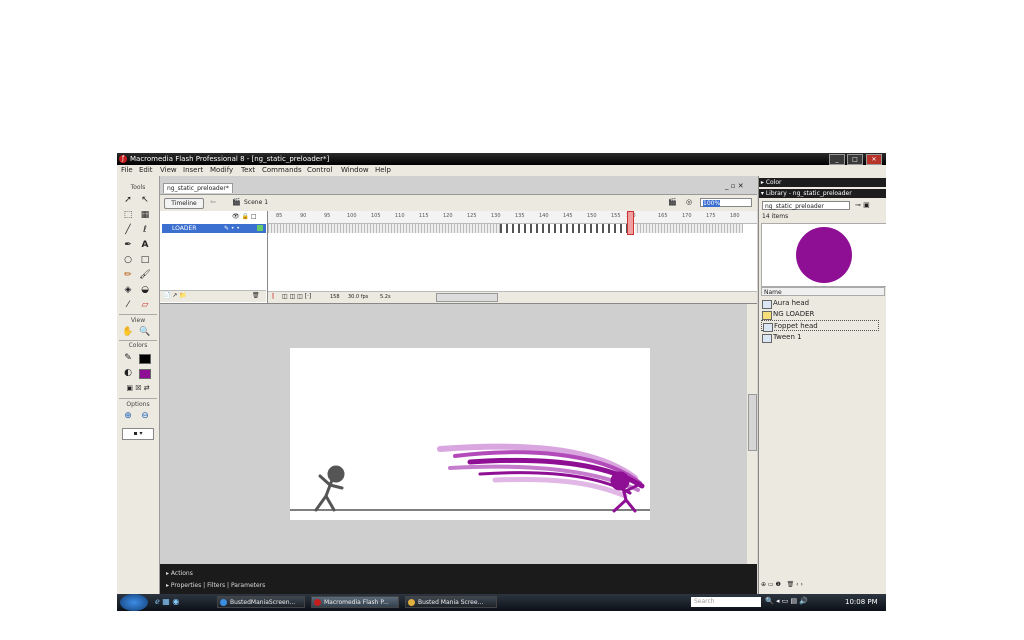 This screenshot has width=1024, height=640. Describe the element at coordinates (179, 573) in the screenshot. I see `actions-panel-header: ▸ Actions` at that location.